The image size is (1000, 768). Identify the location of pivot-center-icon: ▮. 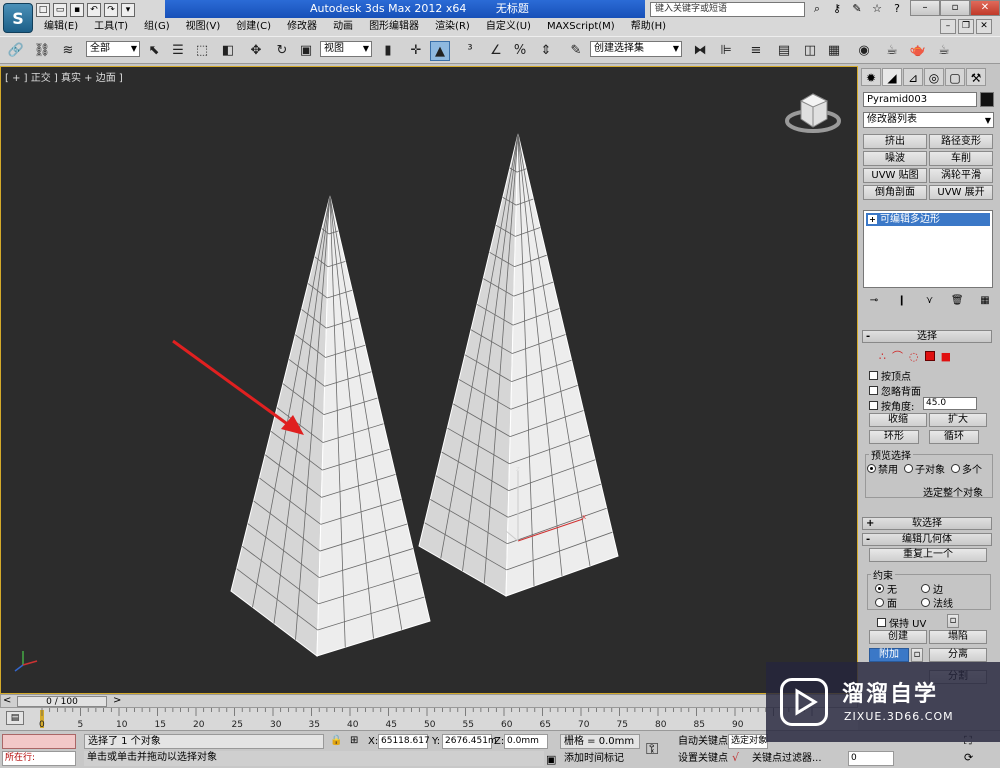
(388, 51).